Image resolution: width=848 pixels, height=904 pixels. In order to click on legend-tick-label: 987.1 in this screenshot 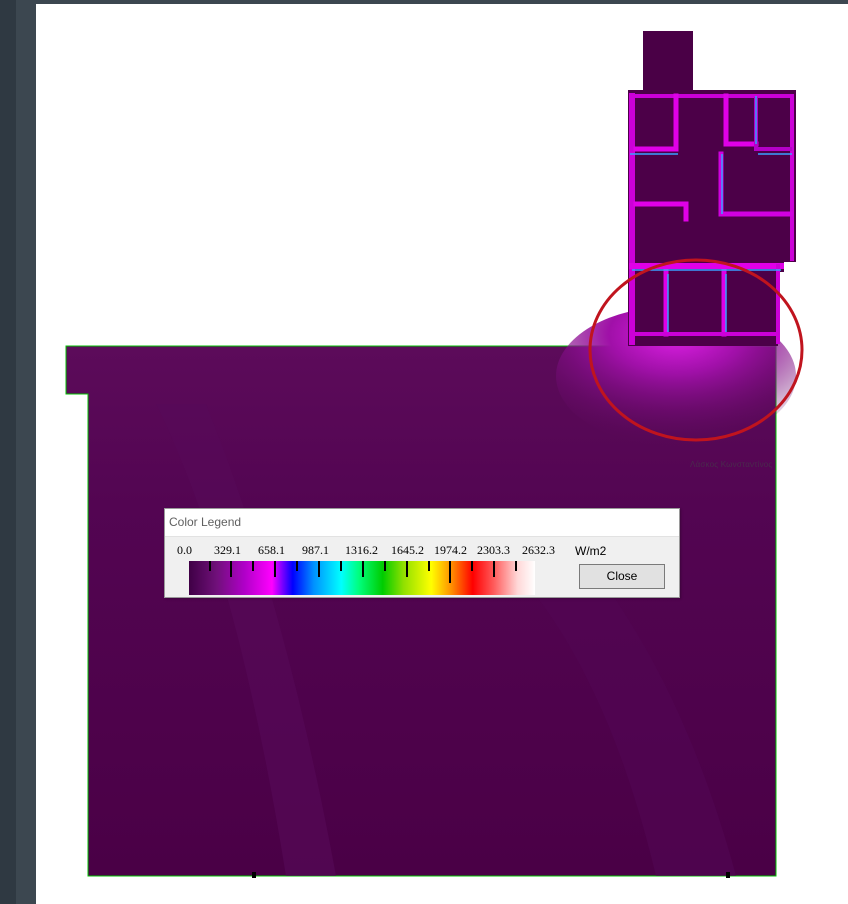, I will do `click(315, 550)`.